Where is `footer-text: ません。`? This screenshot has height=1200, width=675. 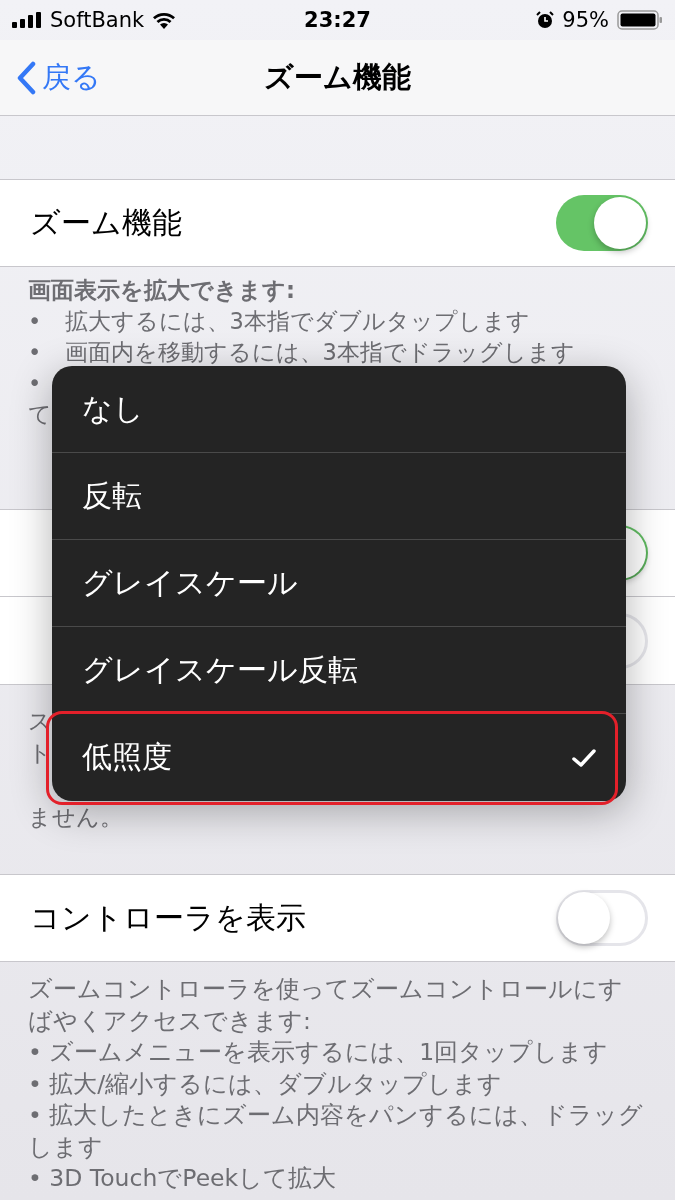 footer-text: ません。 is located at coordinates (75, 817).